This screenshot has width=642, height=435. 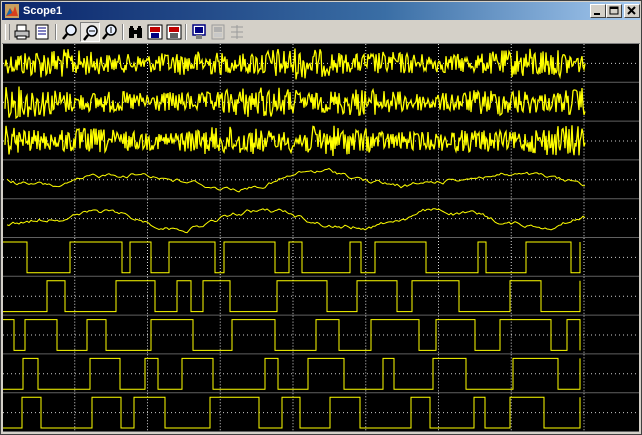 I want to click on save-axes-settings-button, so click(x=155, y=32).